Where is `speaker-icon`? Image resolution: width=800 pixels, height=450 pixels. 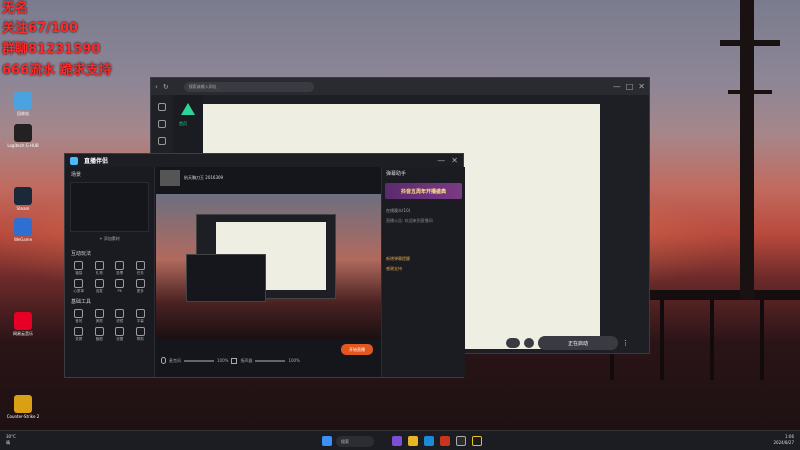
speaker-icon is located at coordinates (234, 360).